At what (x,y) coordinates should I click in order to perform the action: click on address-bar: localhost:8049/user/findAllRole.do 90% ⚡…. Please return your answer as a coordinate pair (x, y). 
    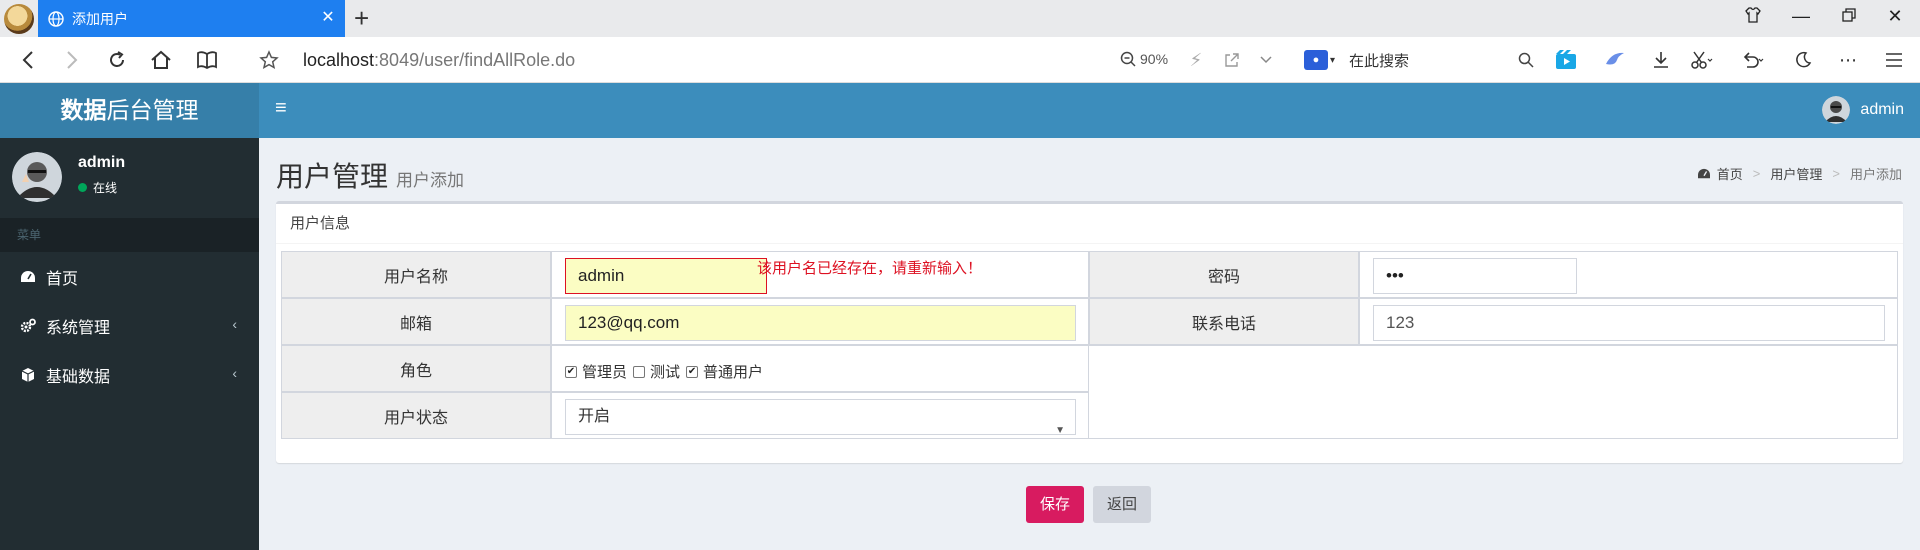
    Looking at the image, I should click on (960, 60).